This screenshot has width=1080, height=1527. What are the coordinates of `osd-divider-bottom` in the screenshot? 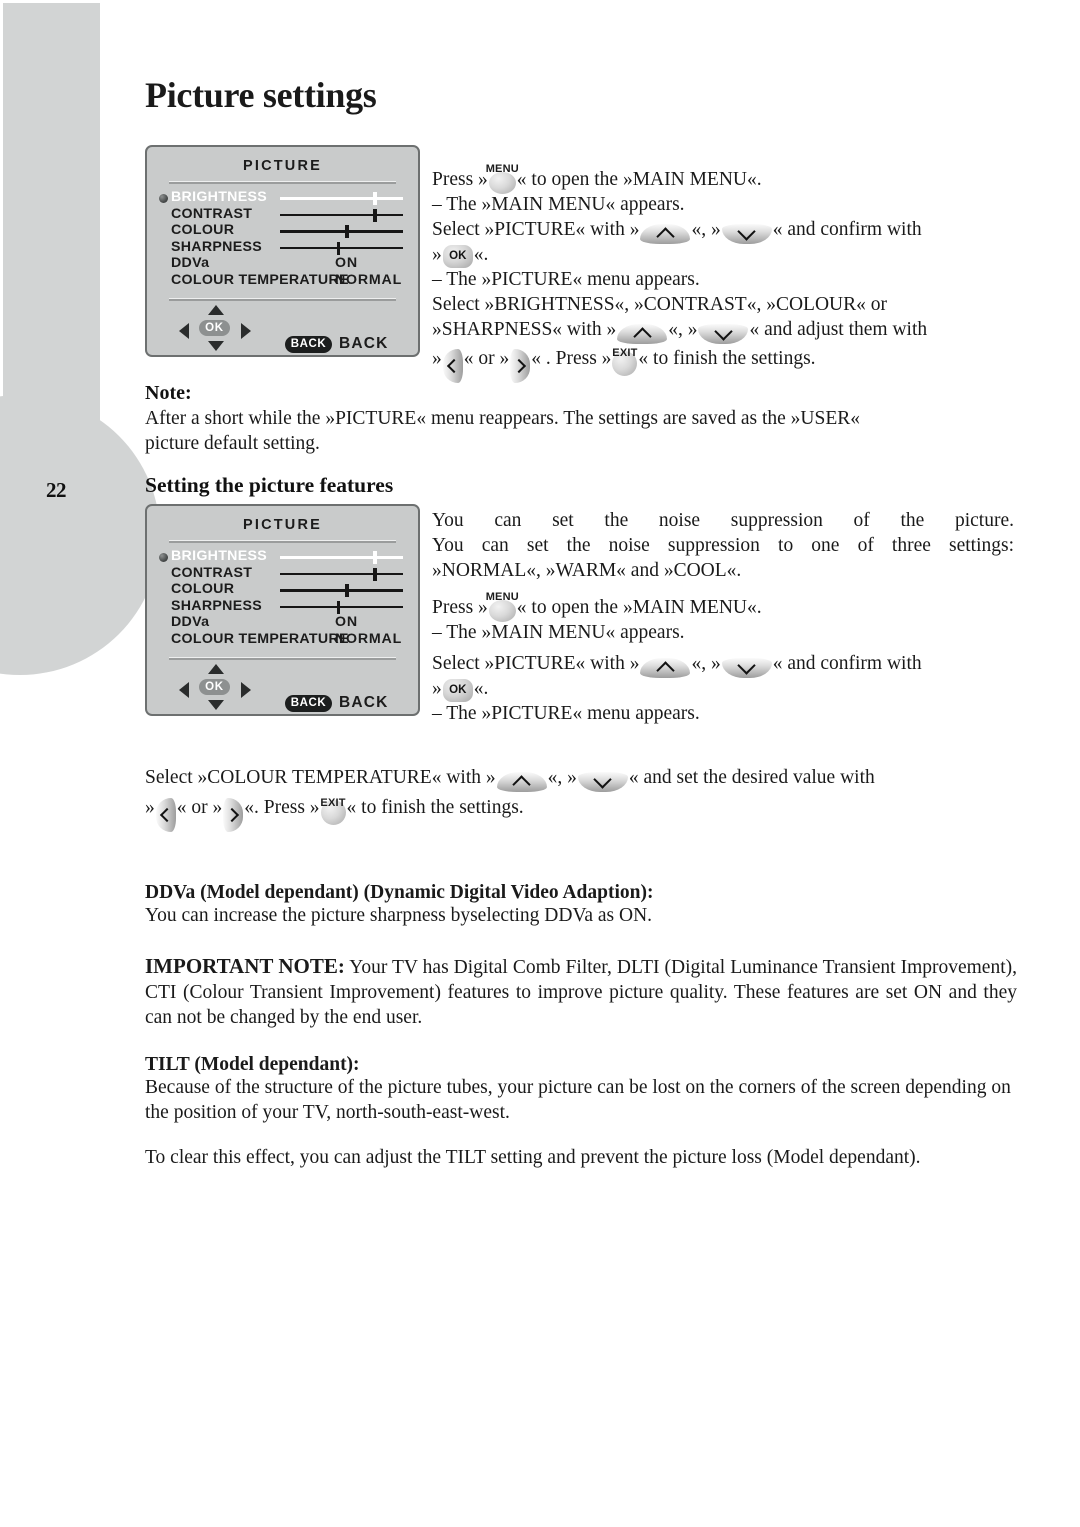 It's located at (282, 658).